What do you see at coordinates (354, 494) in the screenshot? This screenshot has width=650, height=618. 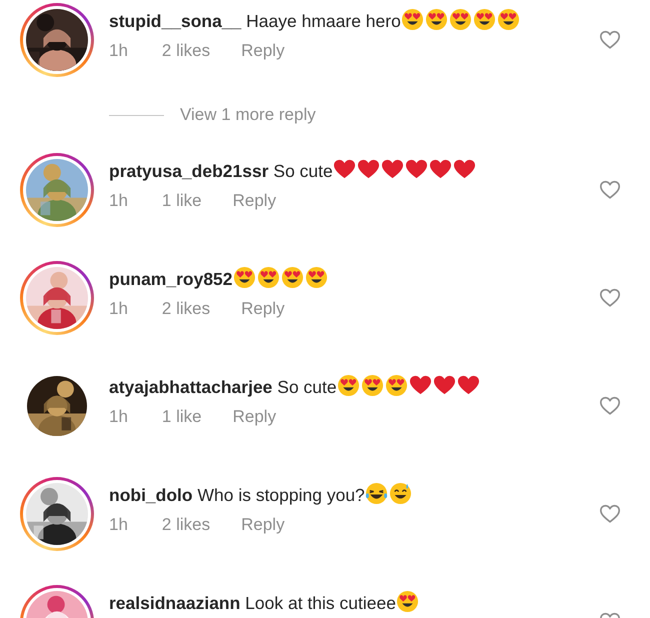 I see `comment-text: nobi_dolo Who is stopping you?` at bounding box center [354, 494].